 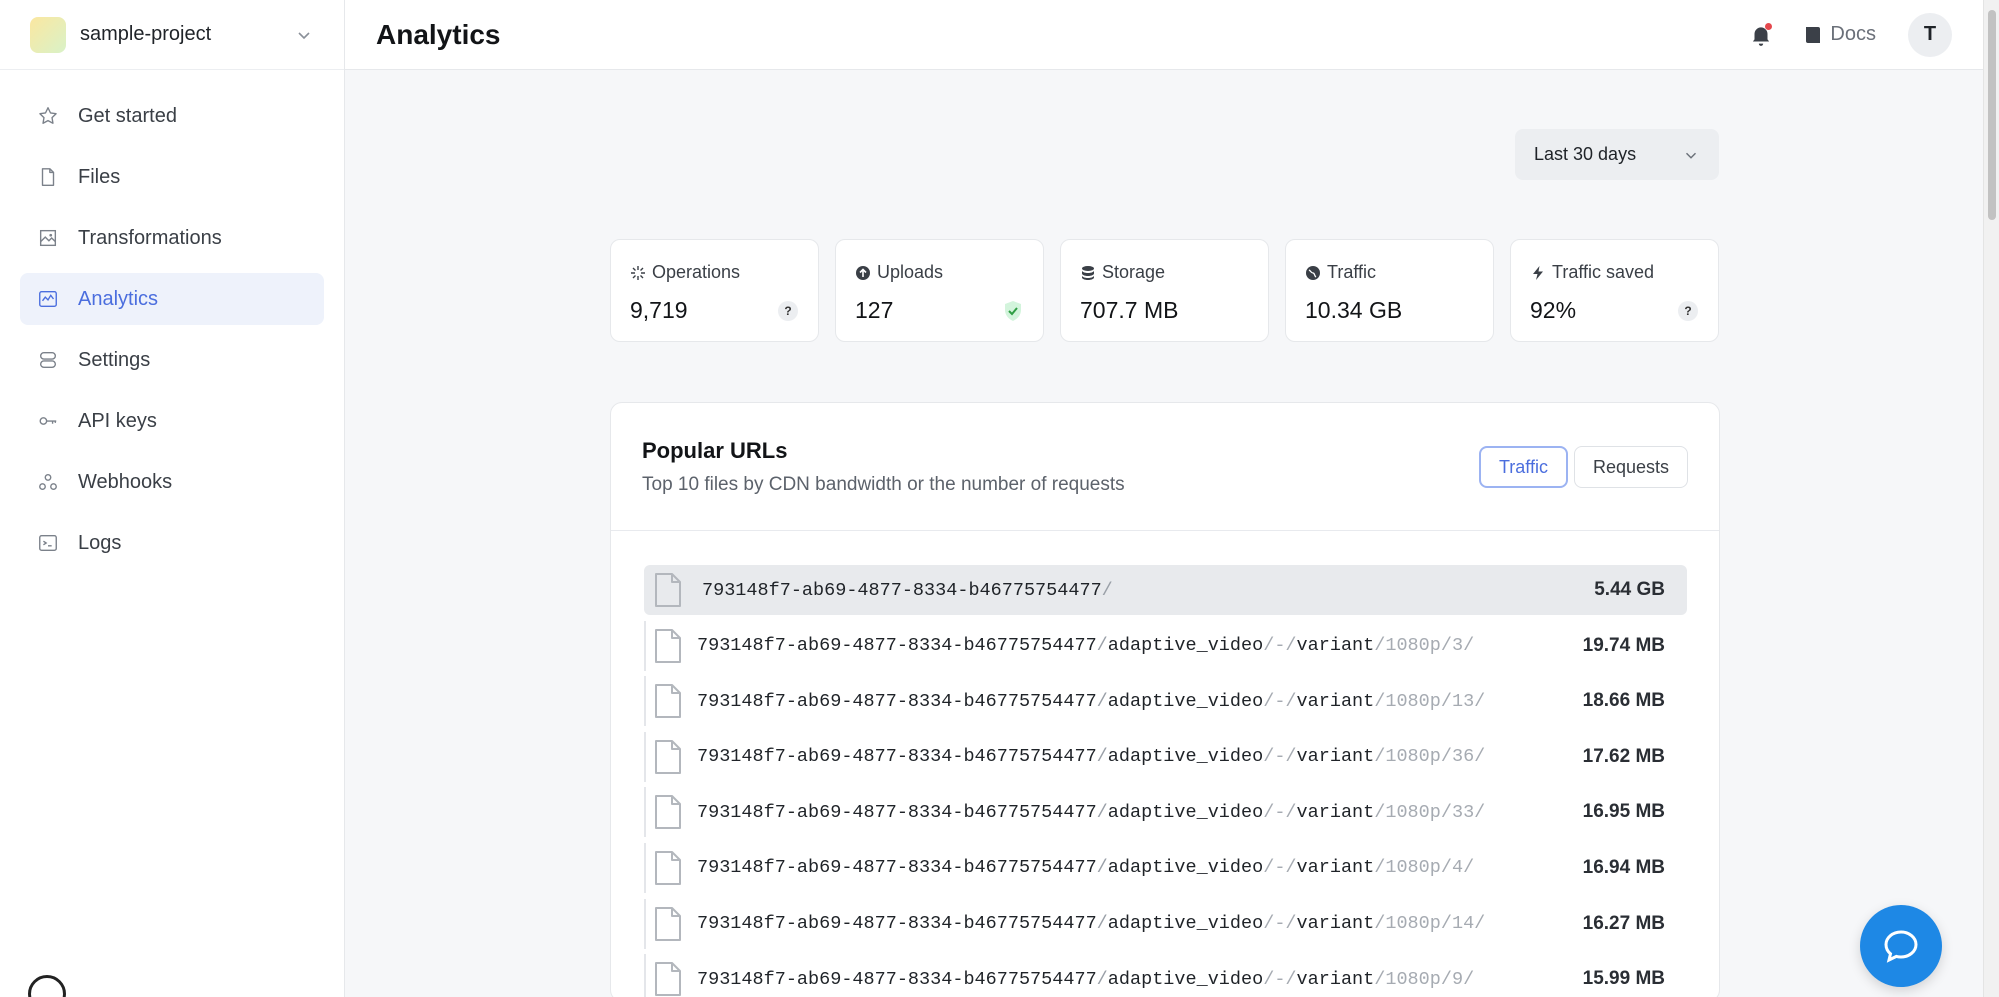 What do you see at coordinates (48, 116) in the screenshot?
I see `star-icon` at bounding box center [48, 116].